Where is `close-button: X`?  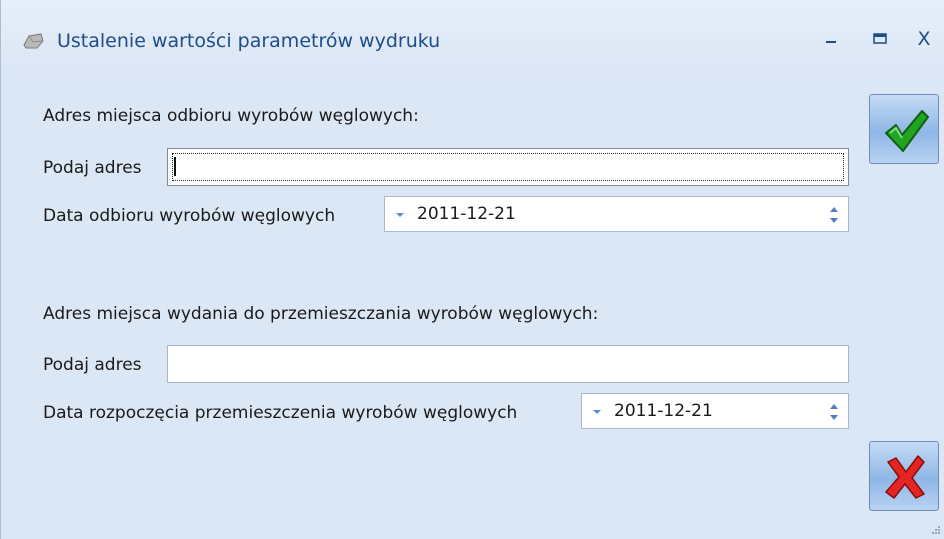 close-button: X is located at coordinates (924, 39).